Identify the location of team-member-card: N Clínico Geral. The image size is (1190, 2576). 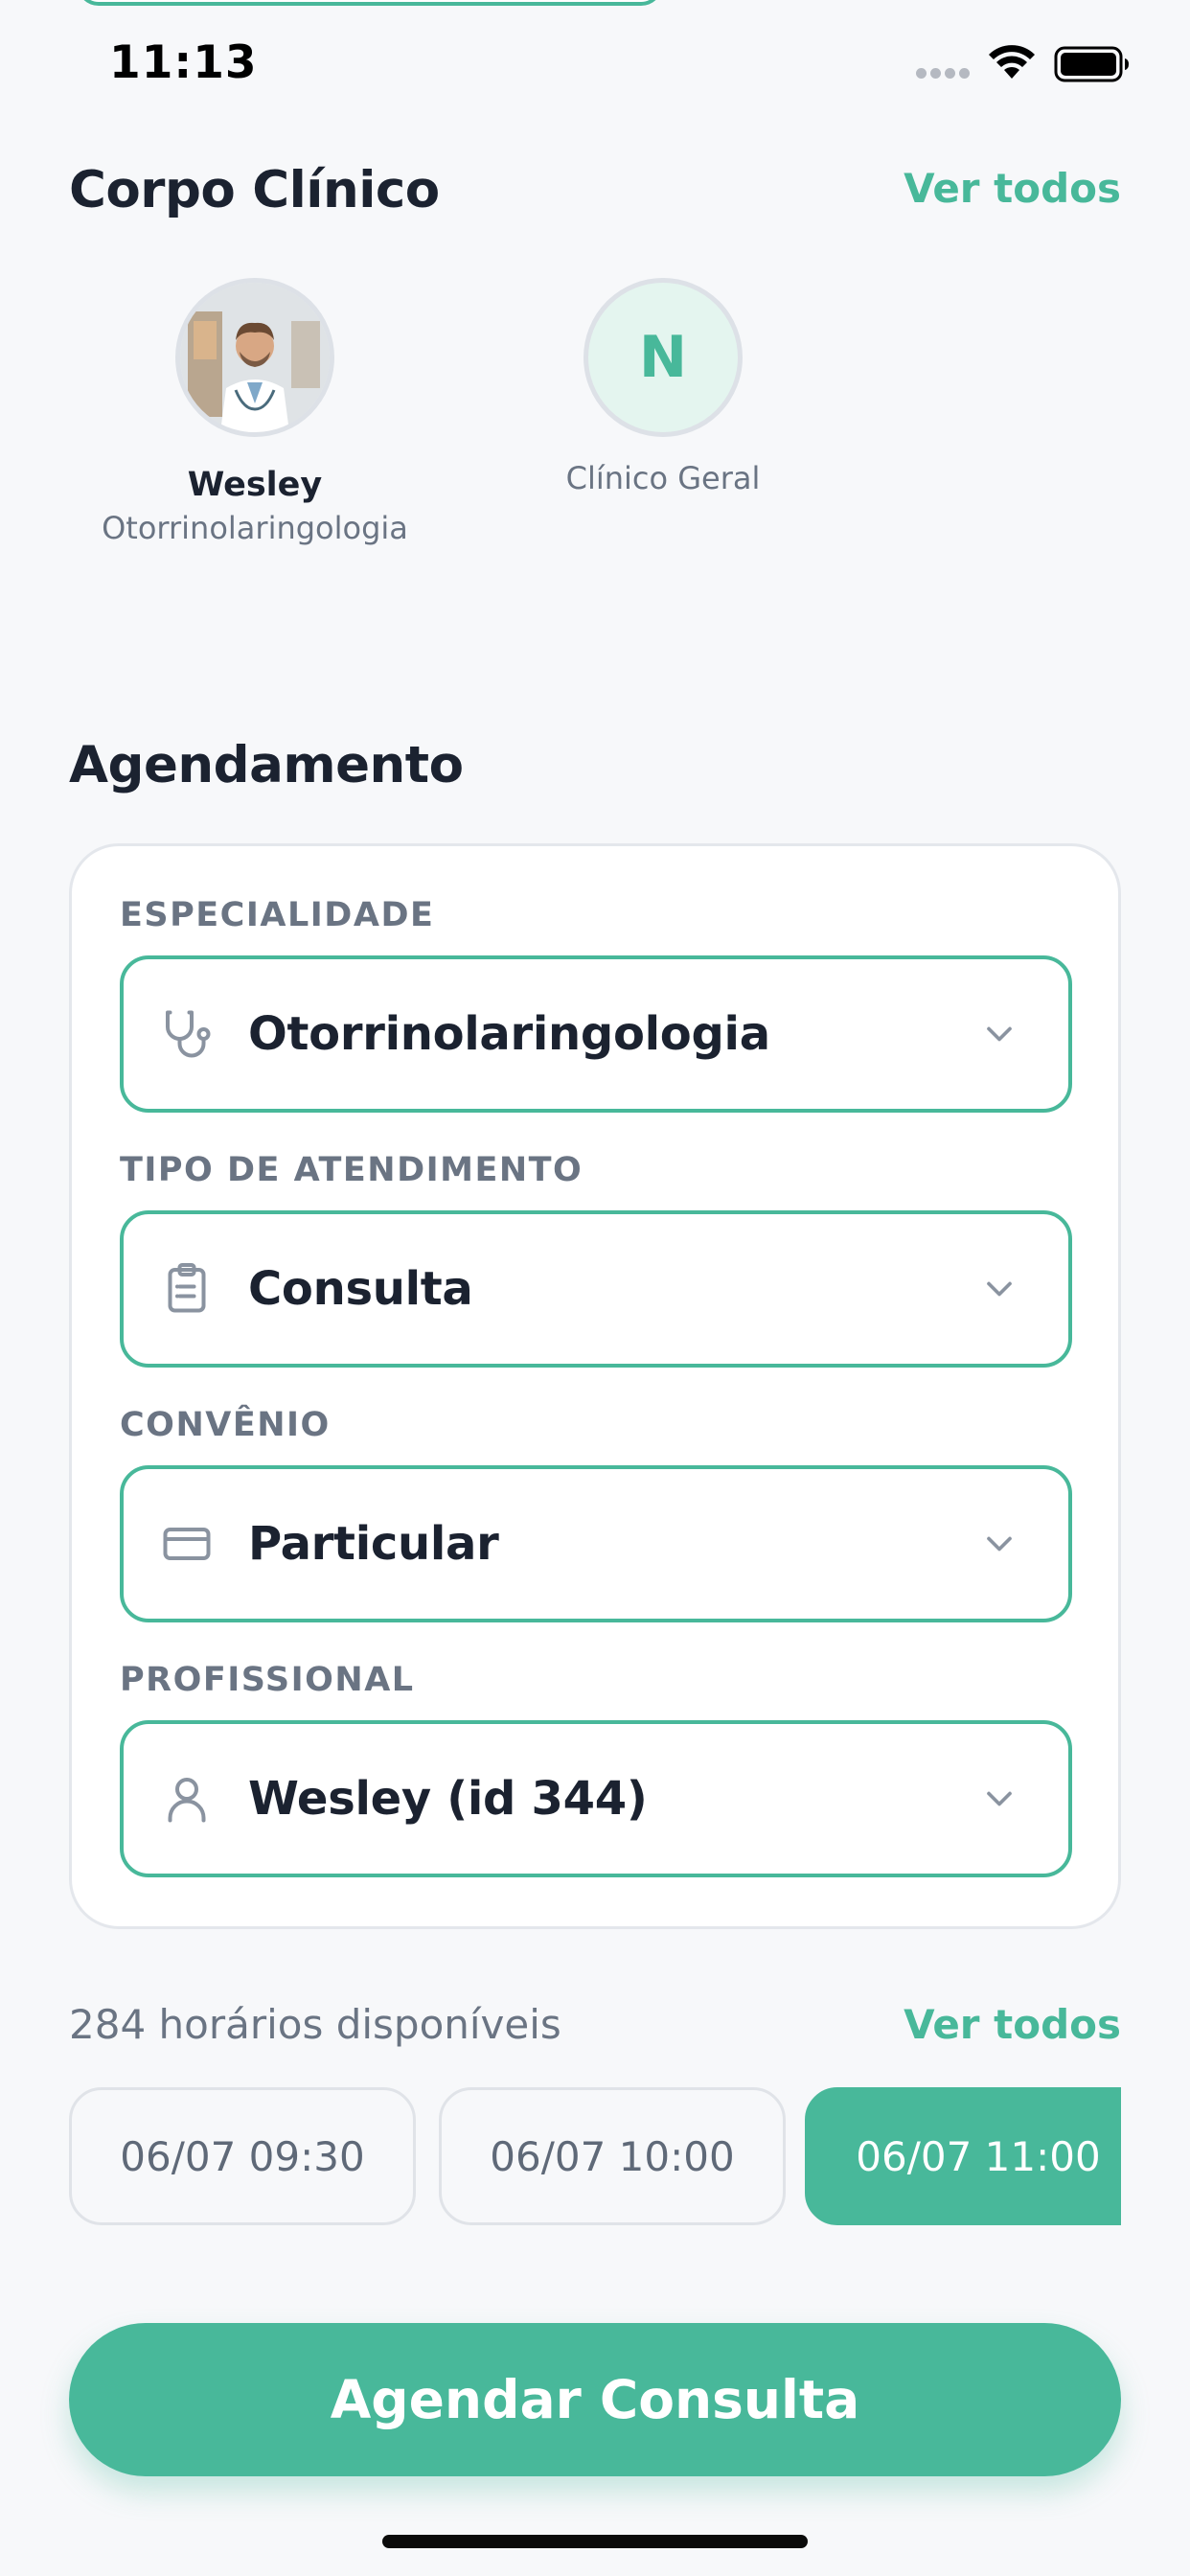
(663, 387).